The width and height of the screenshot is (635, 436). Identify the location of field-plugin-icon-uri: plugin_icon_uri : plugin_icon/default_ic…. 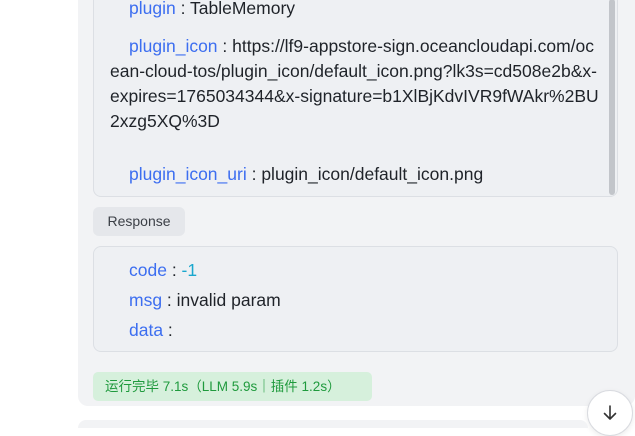
(354, 174).